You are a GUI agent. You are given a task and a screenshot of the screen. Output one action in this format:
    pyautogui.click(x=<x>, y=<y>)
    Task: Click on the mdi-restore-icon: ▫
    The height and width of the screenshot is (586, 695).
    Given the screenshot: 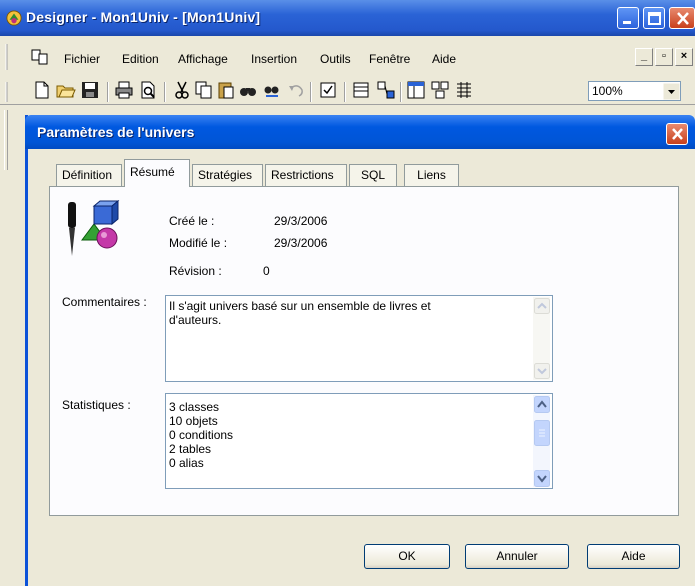 What is the action you would take?
    pyautogui.click(x=664, y=57)
    